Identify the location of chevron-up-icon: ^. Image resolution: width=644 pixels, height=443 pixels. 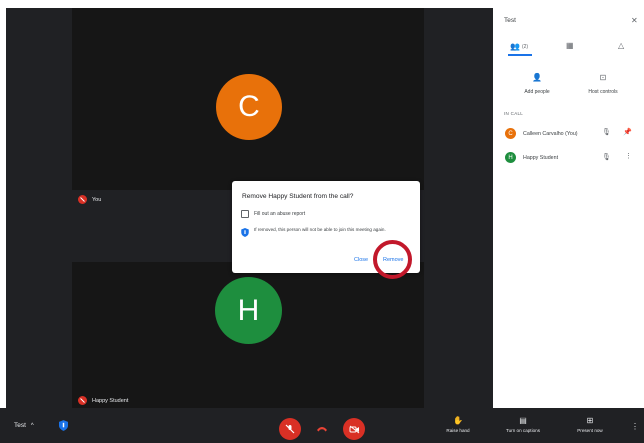
(32, 425).